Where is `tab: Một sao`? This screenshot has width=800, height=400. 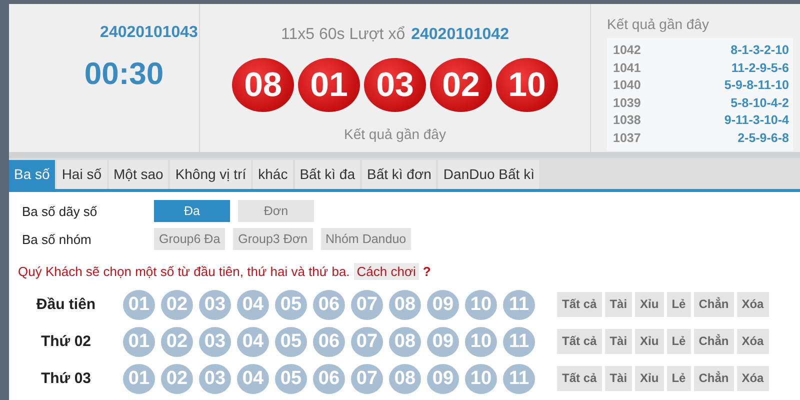 tab: Một sao is located at coordinates (138, 174).